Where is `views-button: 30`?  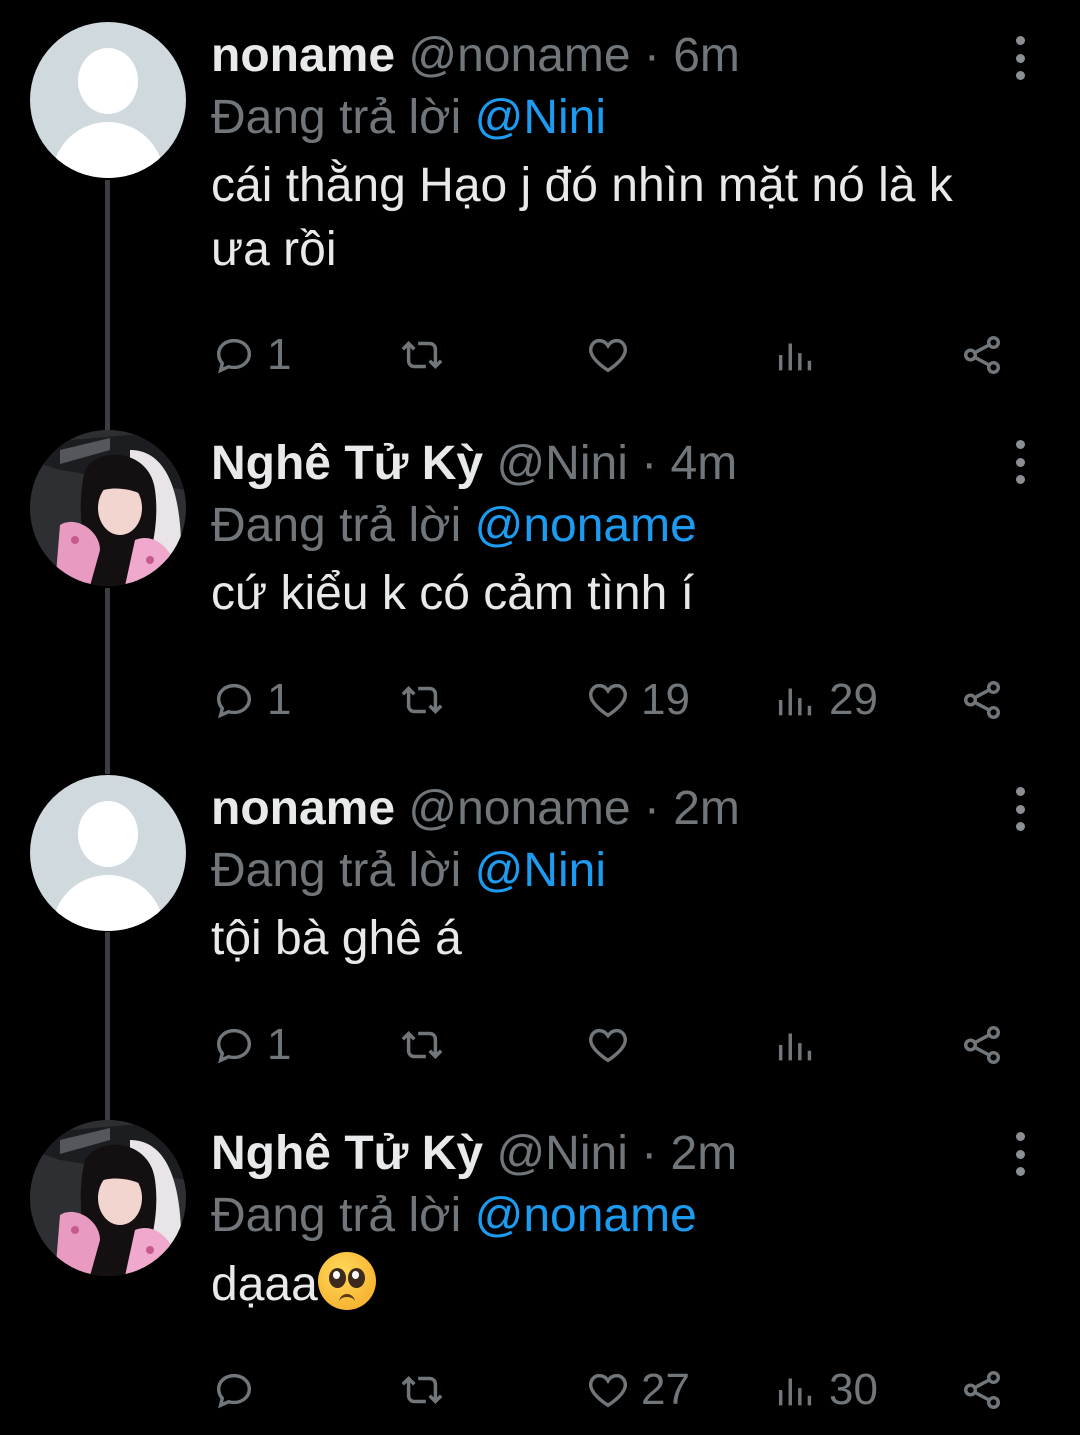
views-button: 30 is located at coordinates (825, 1390).